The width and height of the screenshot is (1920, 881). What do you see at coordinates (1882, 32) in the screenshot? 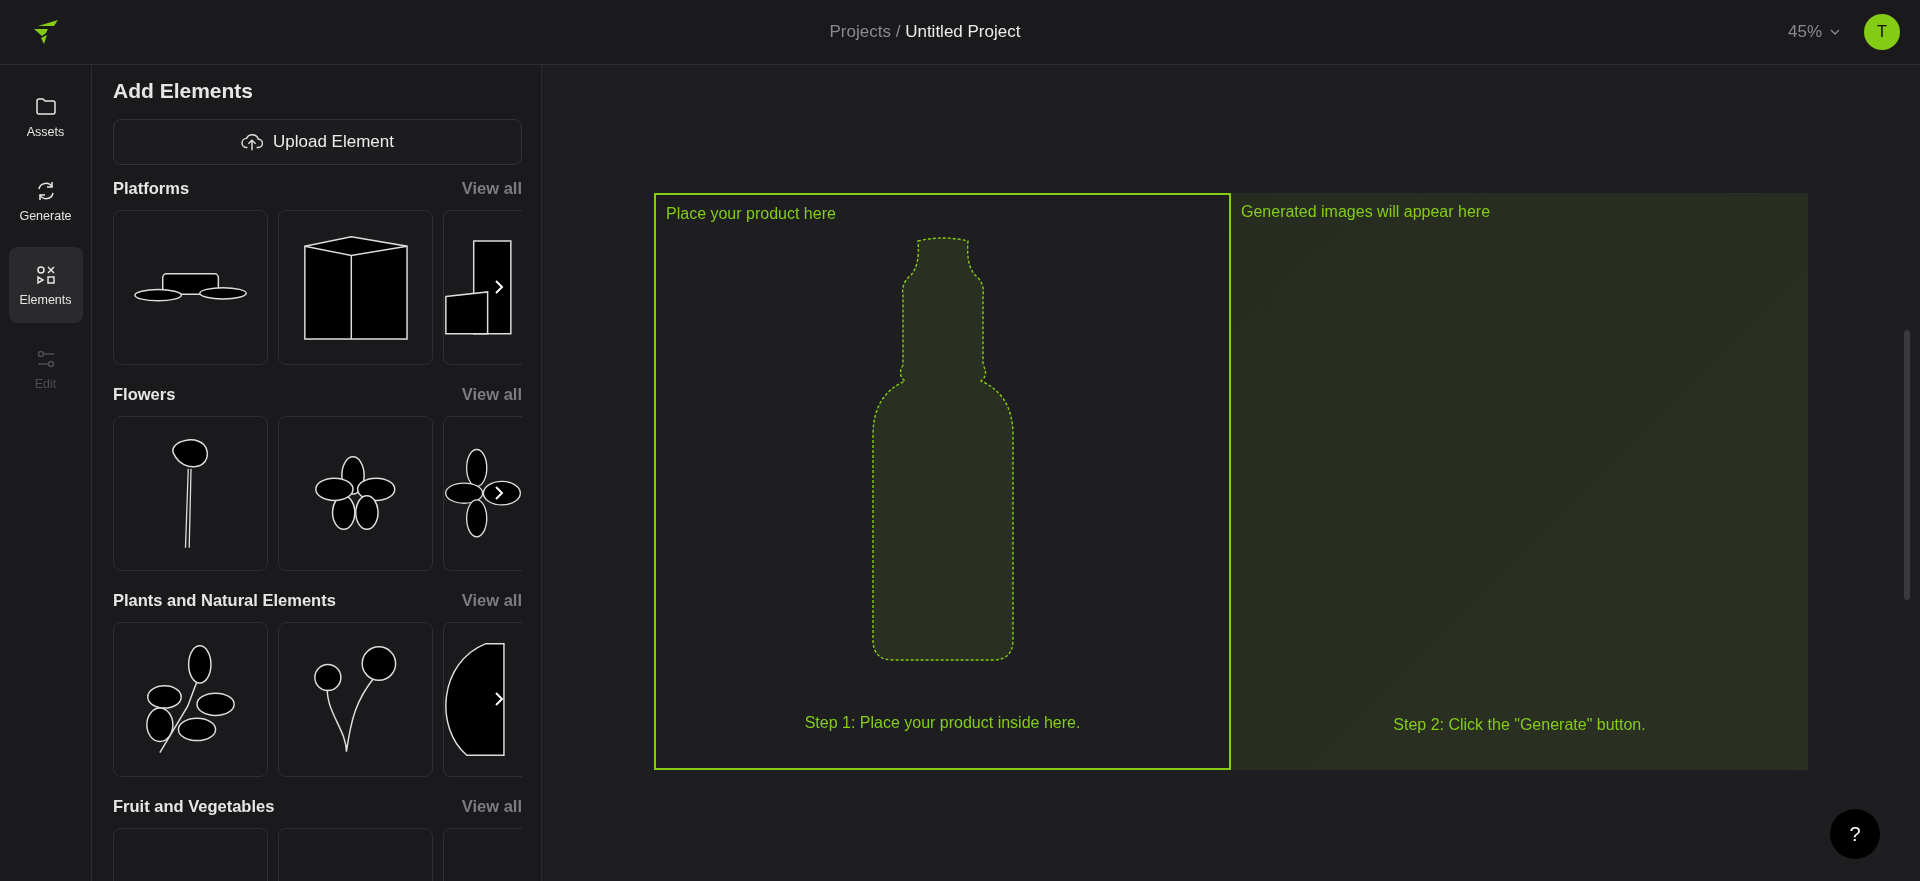
I see `user-avatar: T` at bounding box center [1882, 32].